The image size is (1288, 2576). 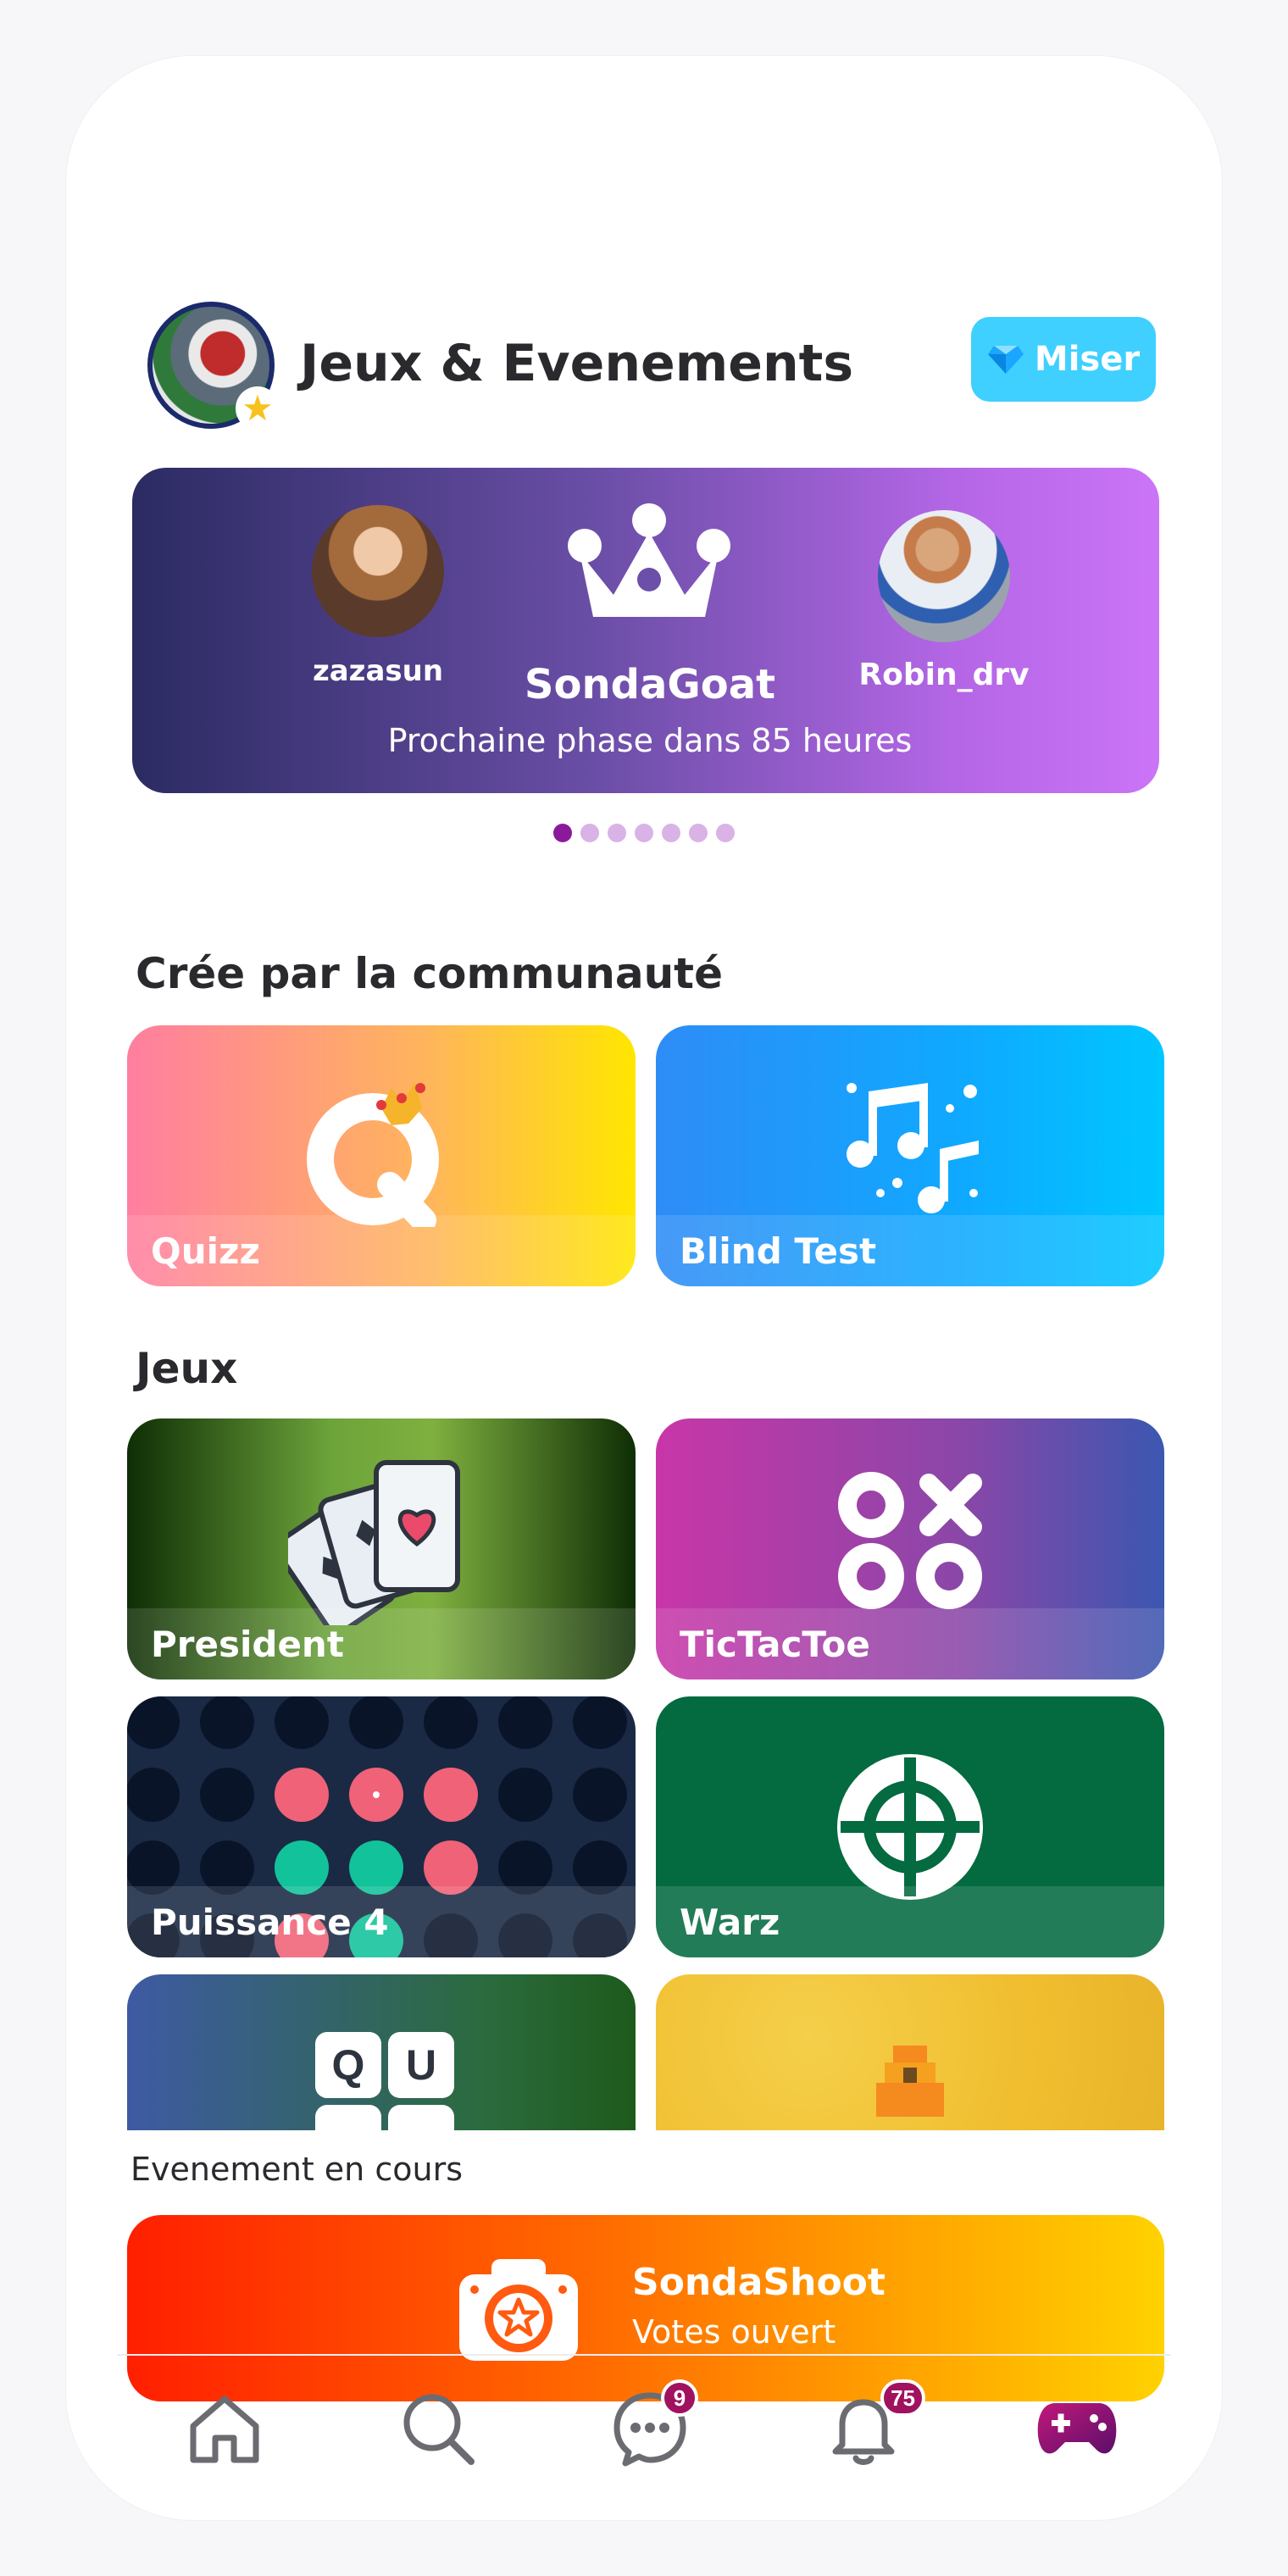 What do you see at coordinates (734, 2332) in the screenshot?
I see `event-status: Votes ouvert` at bounding box center [734, 2332].